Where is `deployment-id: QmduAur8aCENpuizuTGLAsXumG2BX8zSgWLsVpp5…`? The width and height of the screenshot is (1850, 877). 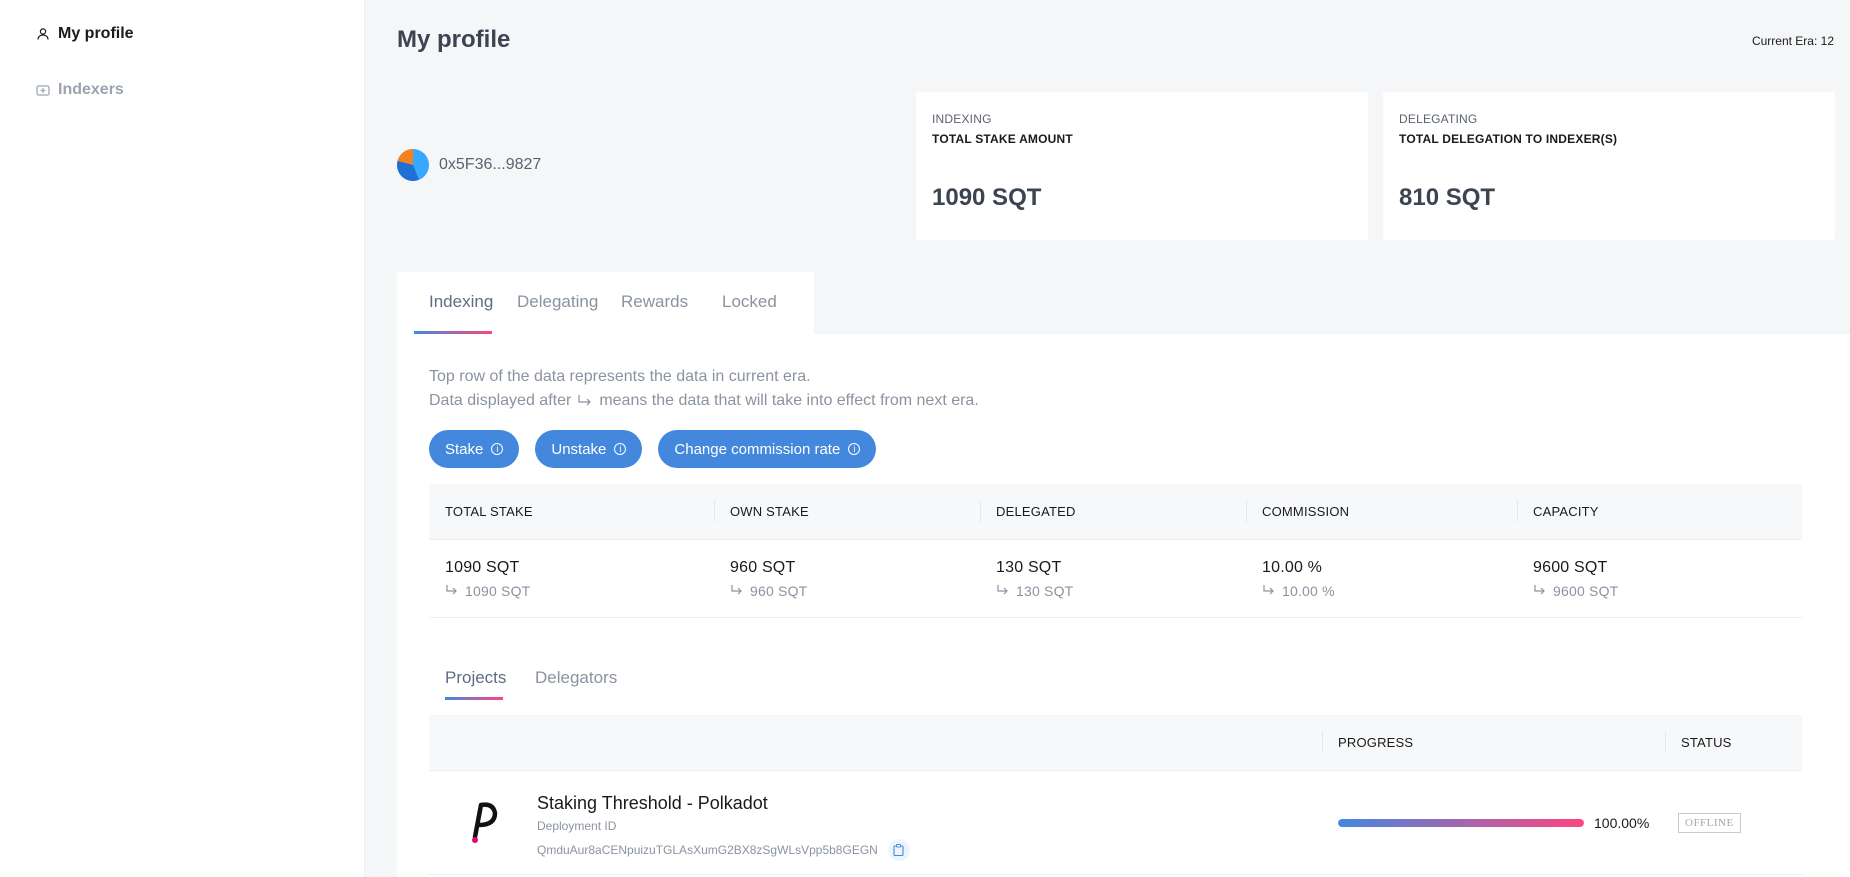
deployment-id: QmduAur8aCENpuizuTGLAsXumG2BX8zSgWLsVpp5… is located at coordinates (723, 850).